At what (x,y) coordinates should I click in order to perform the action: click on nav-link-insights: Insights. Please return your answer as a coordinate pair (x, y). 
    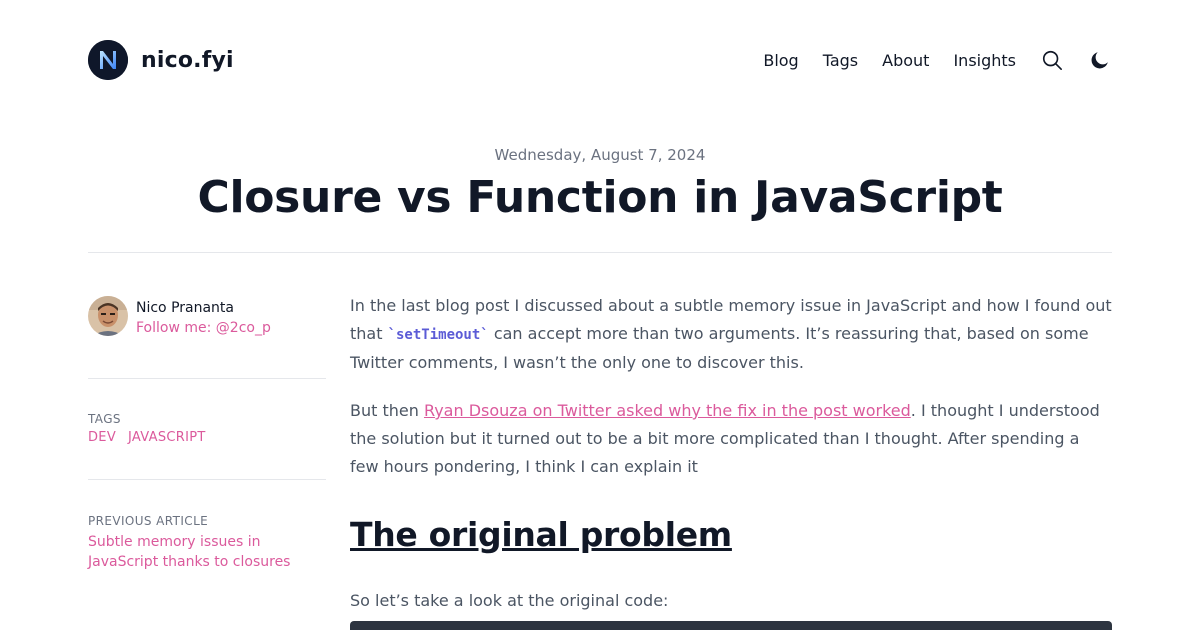
    Looking at the image, I should click on (984, 60).